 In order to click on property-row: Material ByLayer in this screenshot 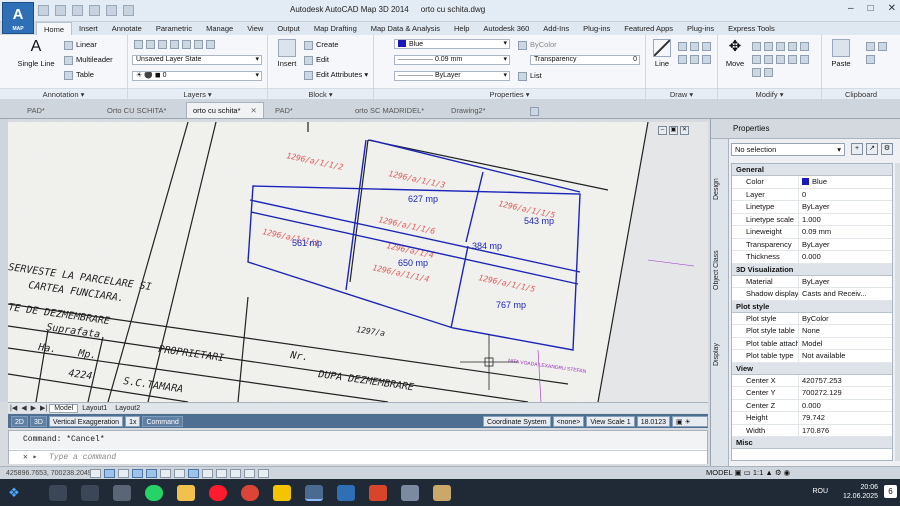, I will do `click(812, 281)`.